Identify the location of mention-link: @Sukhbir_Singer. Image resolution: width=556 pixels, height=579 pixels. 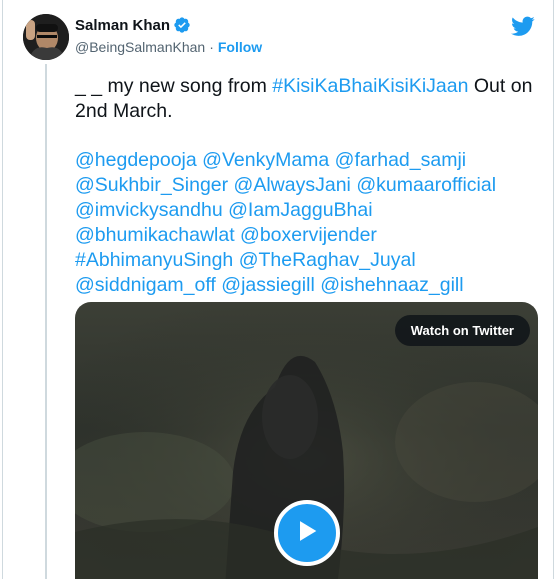
(151, 185).